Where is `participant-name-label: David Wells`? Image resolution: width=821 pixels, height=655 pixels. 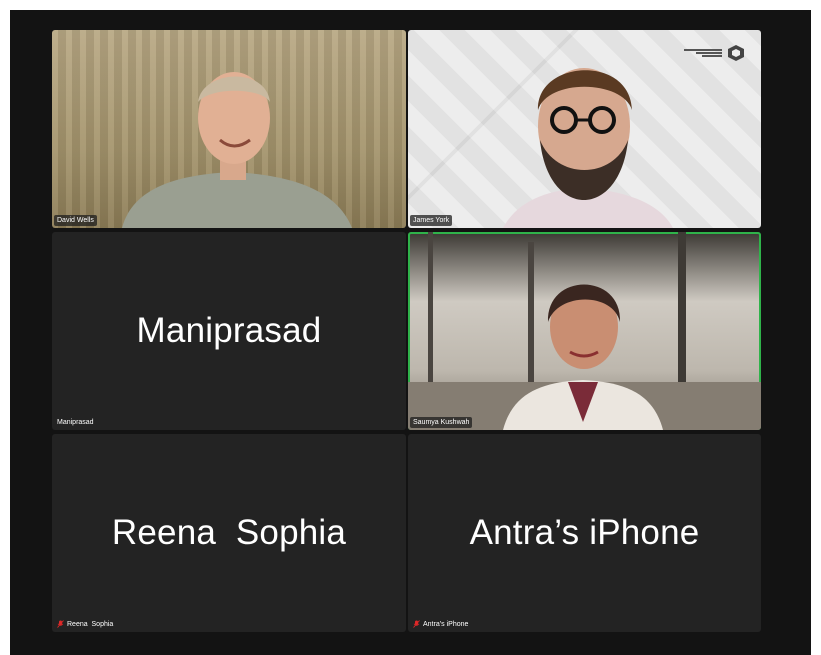 participant-name-label: David Wells is located at coordinates (75, 220).